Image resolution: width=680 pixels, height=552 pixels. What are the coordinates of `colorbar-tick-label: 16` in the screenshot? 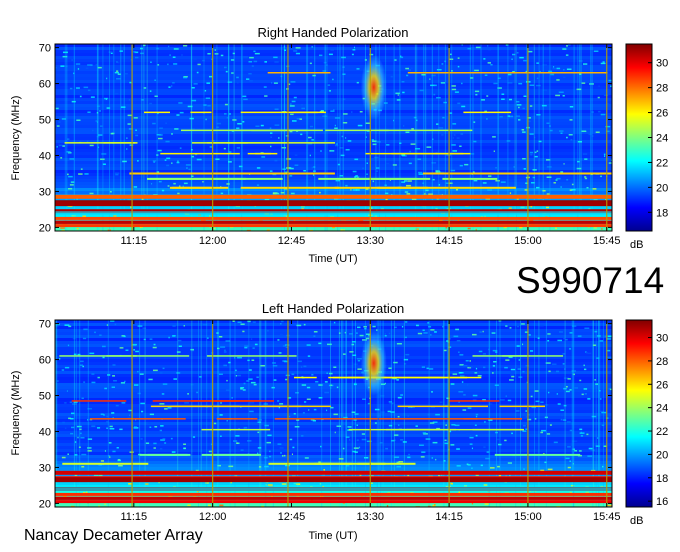 It's located at (662, 502).